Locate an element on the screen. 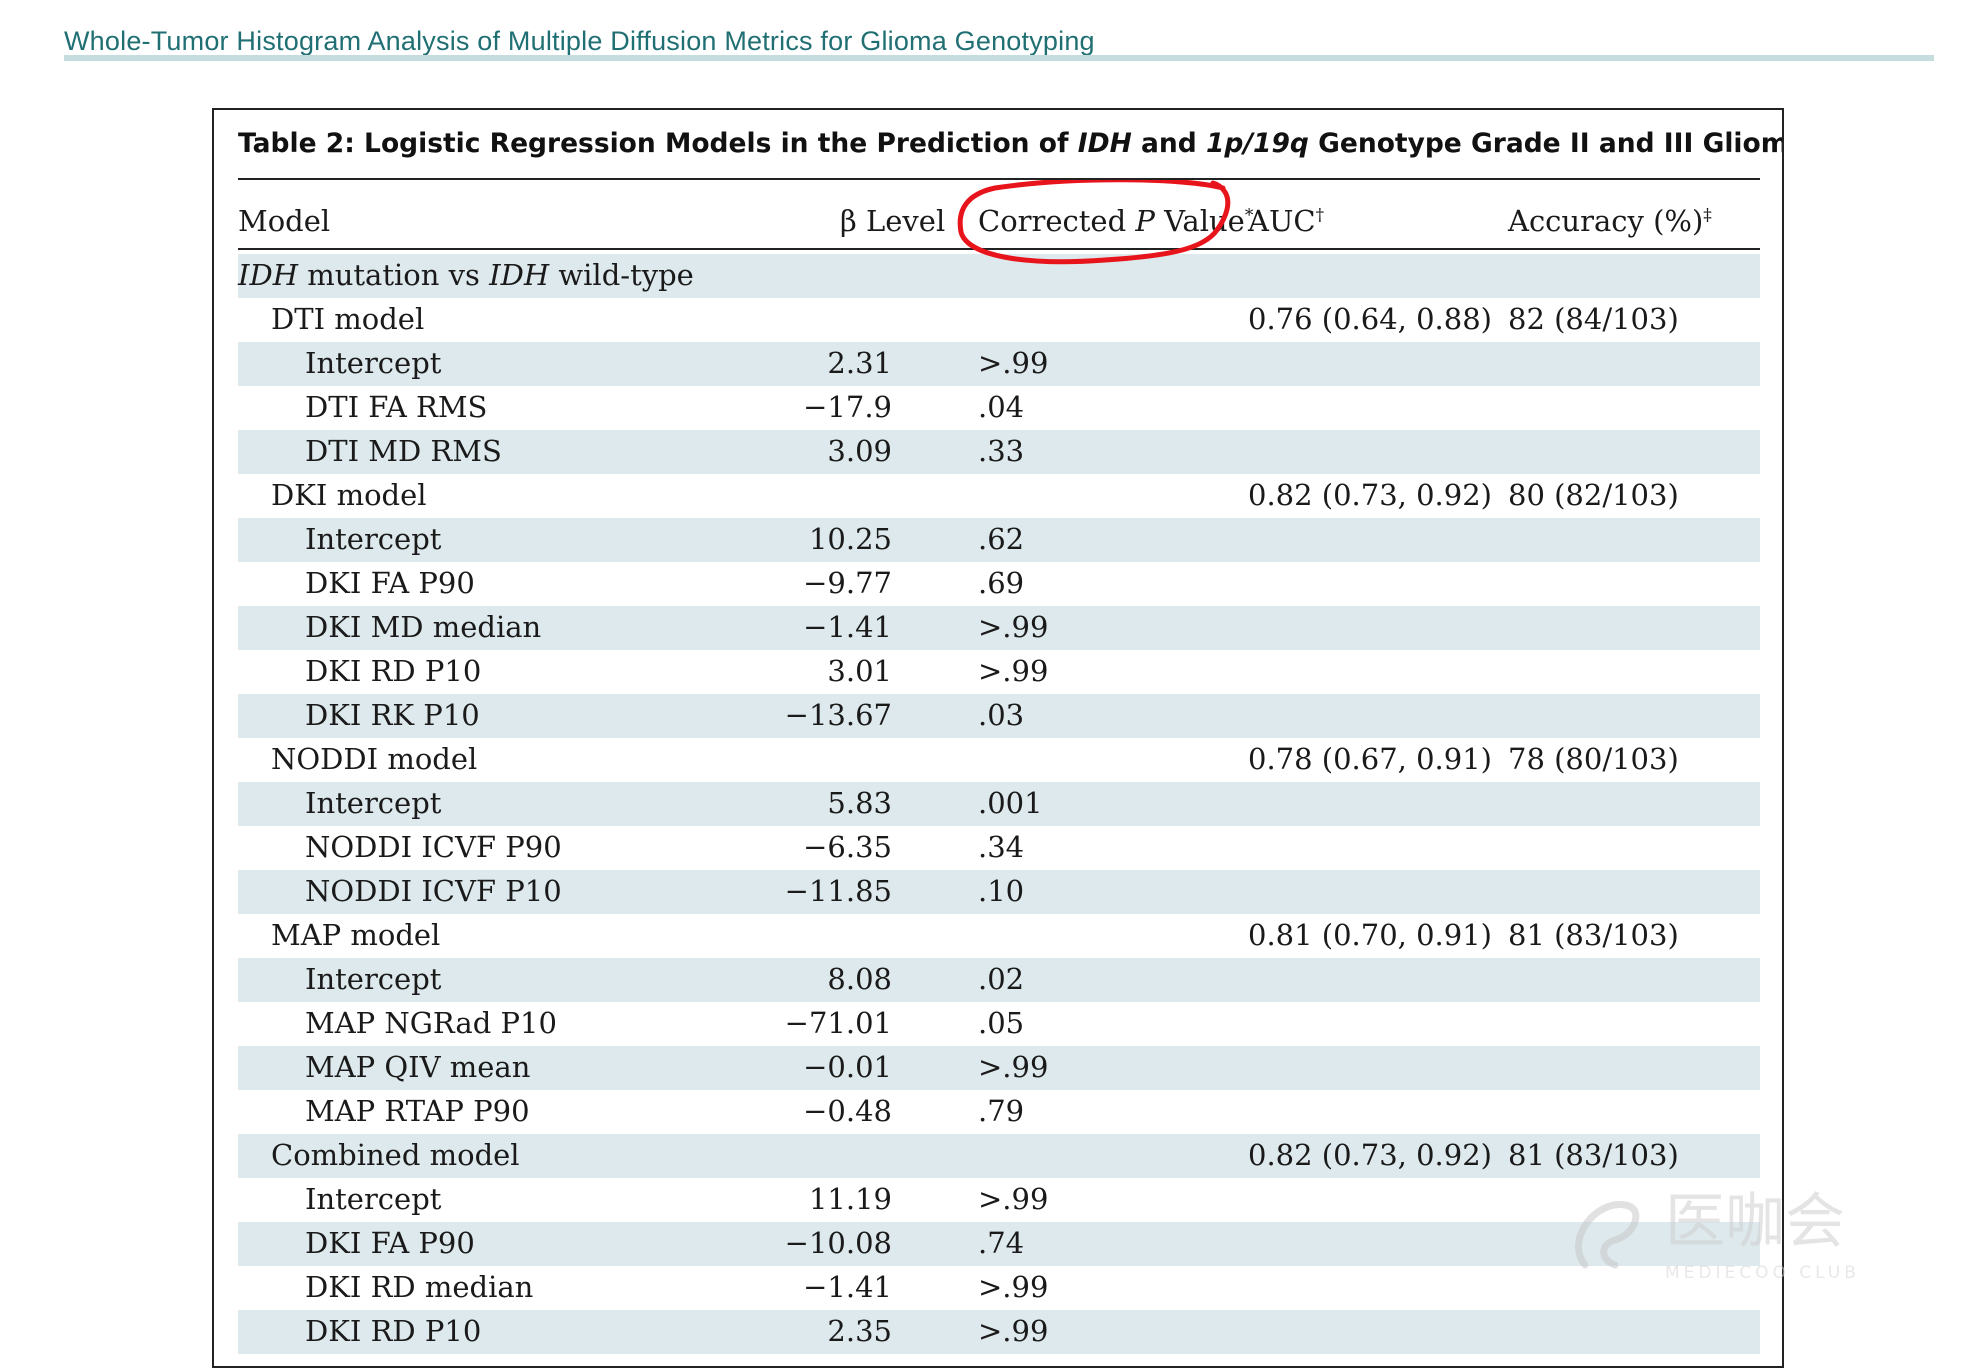 The width and height of the screenshot is (1982, 1368). beta-level-value: 2.31 is located at coordinates (859, 363).